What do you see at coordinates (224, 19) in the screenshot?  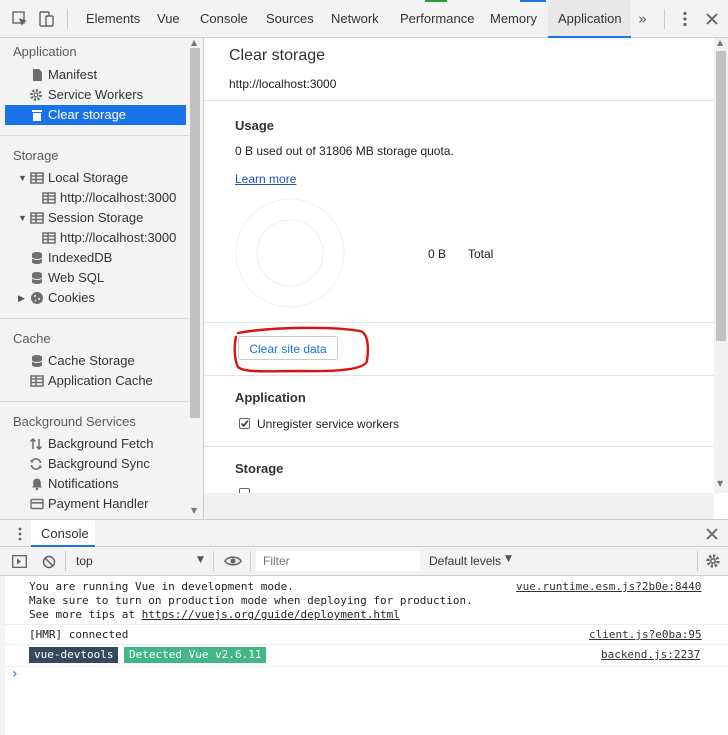 I see `tab-console: Console` at bounding box center [224, 19].